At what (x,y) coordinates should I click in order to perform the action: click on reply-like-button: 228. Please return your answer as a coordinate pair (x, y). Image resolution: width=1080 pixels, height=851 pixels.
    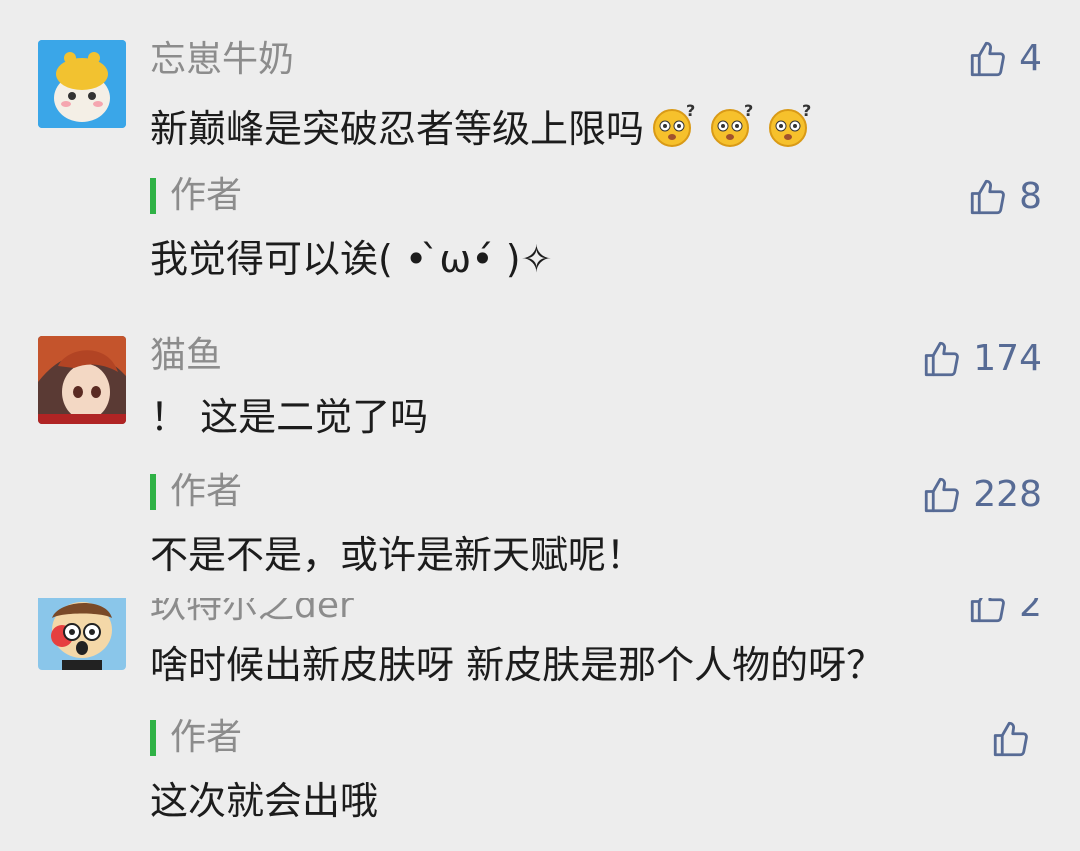
    Looking at the image, I should click on (981, 495).